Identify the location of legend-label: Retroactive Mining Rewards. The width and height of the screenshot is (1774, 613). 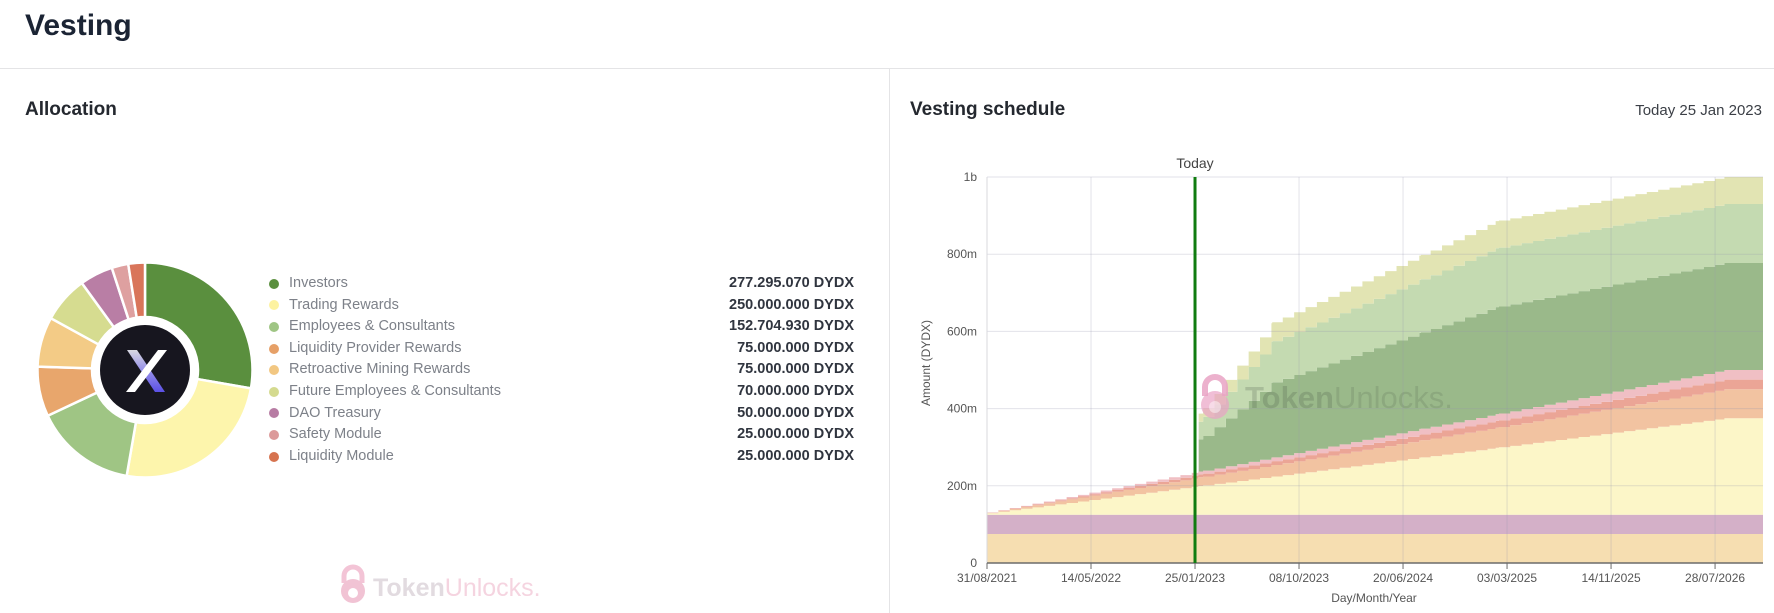
(380, 369).